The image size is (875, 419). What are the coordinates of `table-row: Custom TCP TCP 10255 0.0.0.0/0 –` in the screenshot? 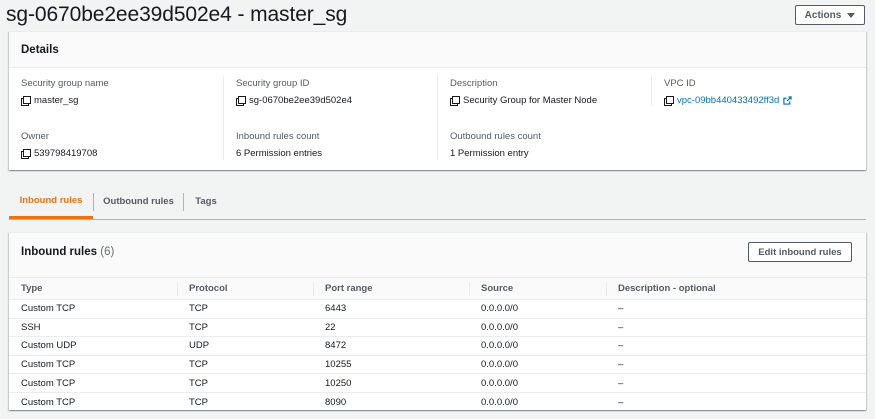 It's located at (437, 365).